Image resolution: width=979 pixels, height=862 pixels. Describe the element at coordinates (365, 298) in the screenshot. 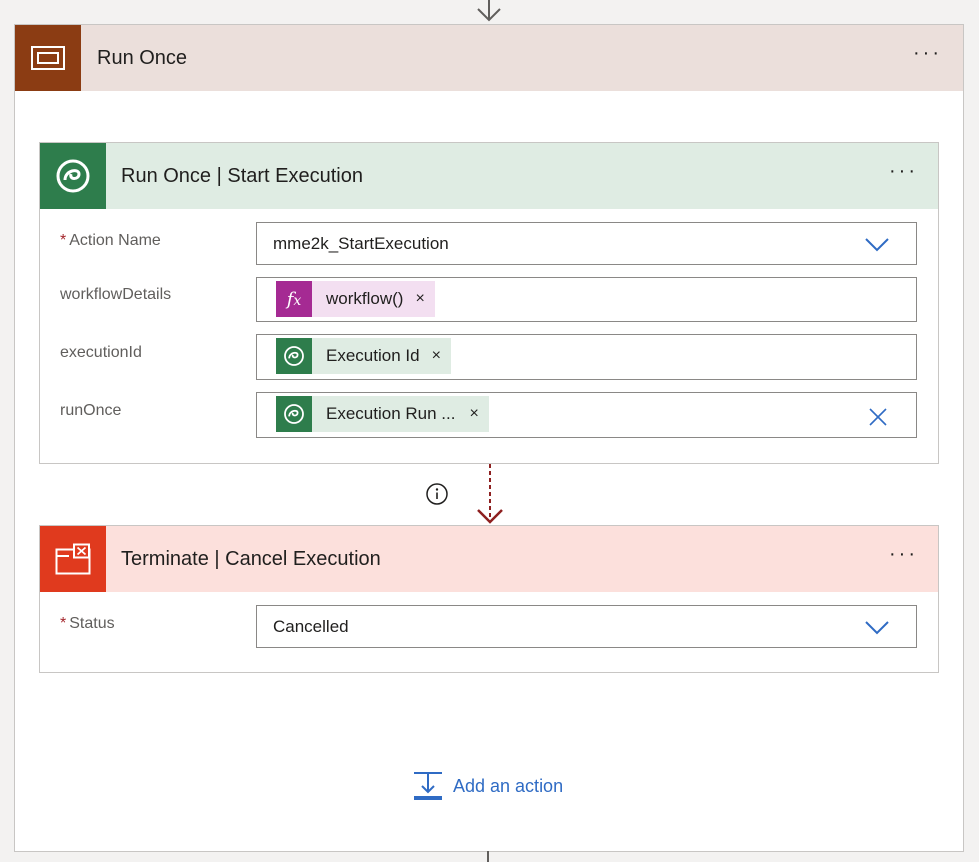

I see `token-label: workflow()` at that location.